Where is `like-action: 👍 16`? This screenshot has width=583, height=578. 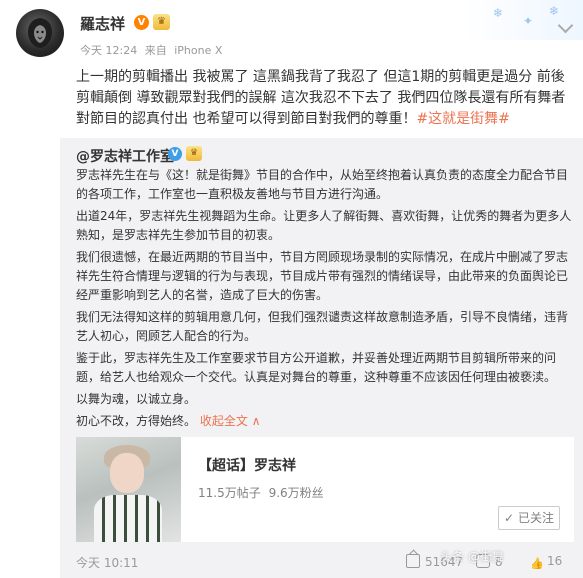
like-action: 👍 16 is located at coordinates (546, 562).